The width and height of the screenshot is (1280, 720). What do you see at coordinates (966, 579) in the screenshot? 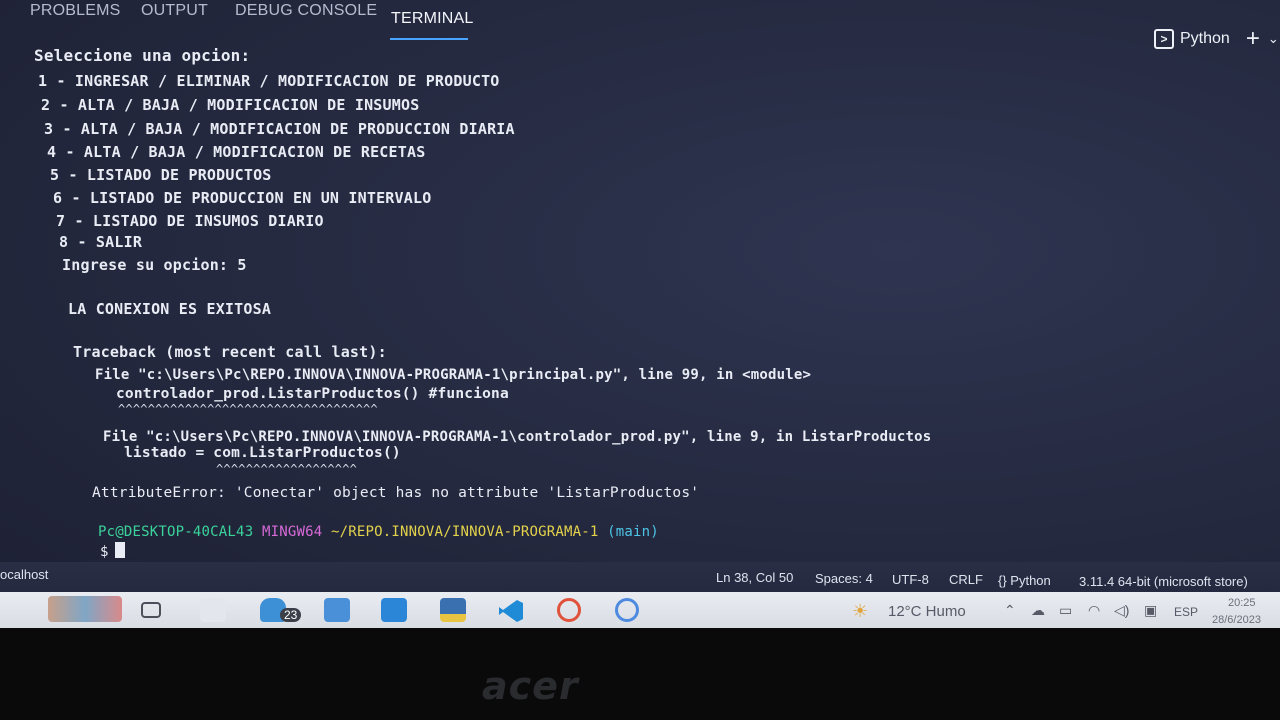
I see `eol-setting: CRLF` at bounding box center [966, 579].